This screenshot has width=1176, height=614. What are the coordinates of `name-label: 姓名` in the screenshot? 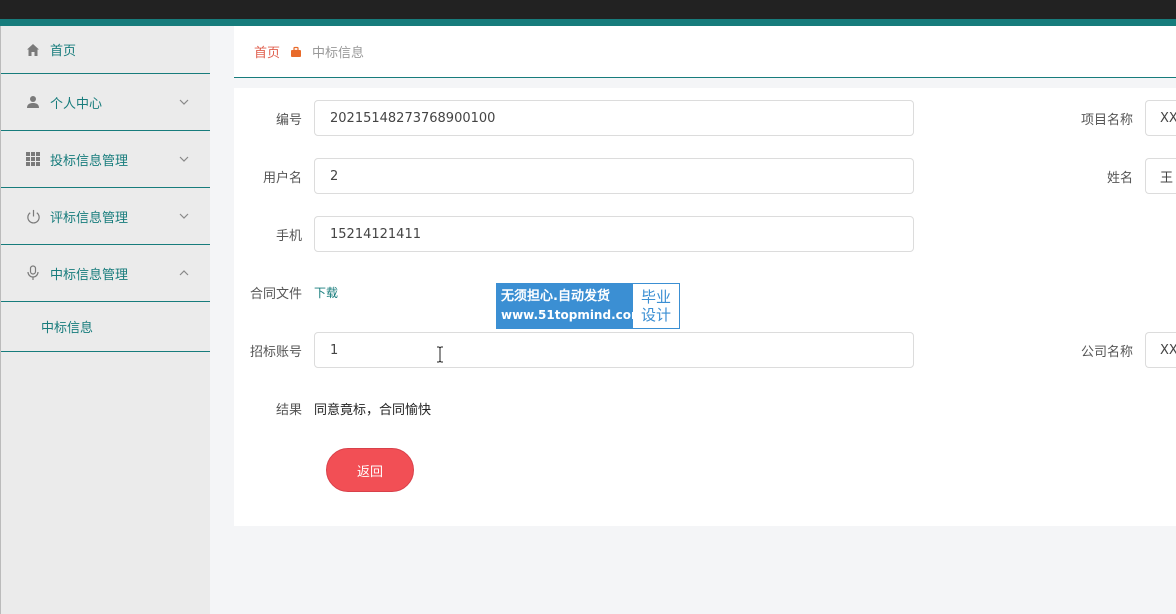 It's located at (1119, 178).